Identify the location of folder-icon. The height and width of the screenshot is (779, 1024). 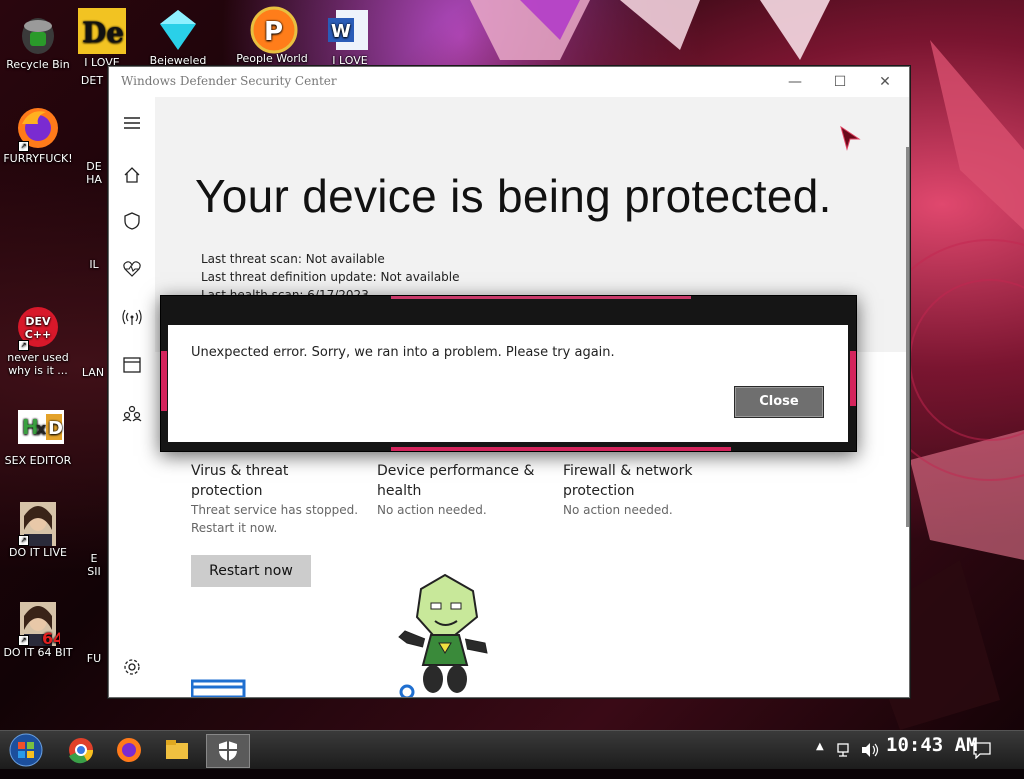
(177, 749).